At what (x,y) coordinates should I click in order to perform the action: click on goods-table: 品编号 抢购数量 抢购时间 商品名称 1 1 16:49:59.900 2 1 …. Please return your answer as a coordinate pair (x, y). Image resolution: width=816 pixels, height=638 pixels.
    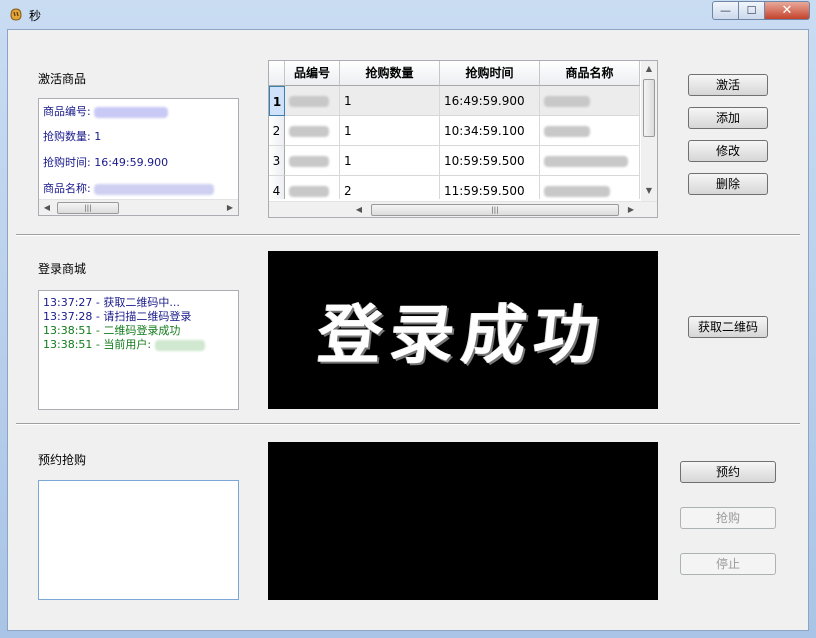
    Looking at the image, I should click on (463, 139).